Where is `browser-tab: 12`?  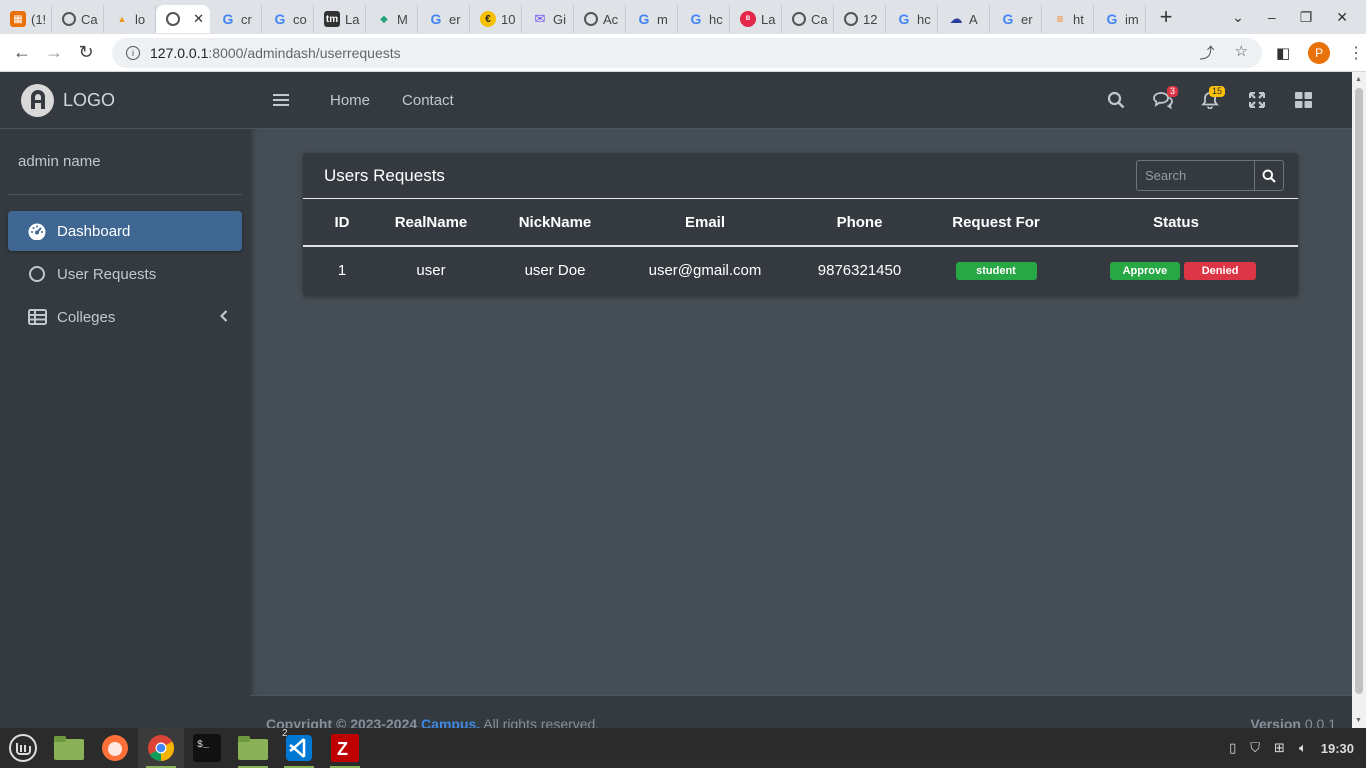 browser-tab: 12 is located at coordinates (860, 19).